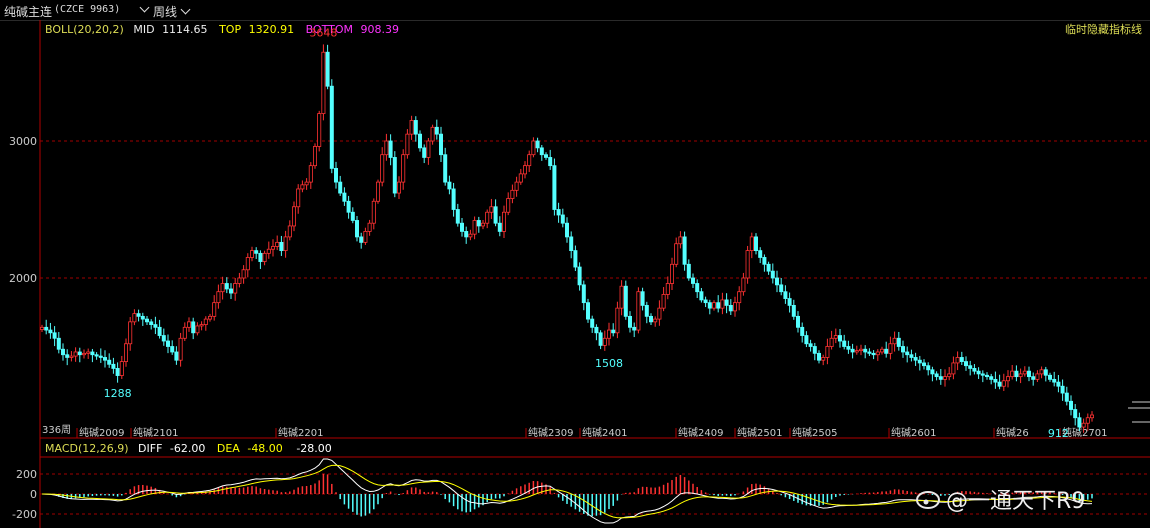  What do you see at coordinates (187, 448) in the screenshot?
I see `macd-diff-value: -62.00` at bounding box center [187, 448].